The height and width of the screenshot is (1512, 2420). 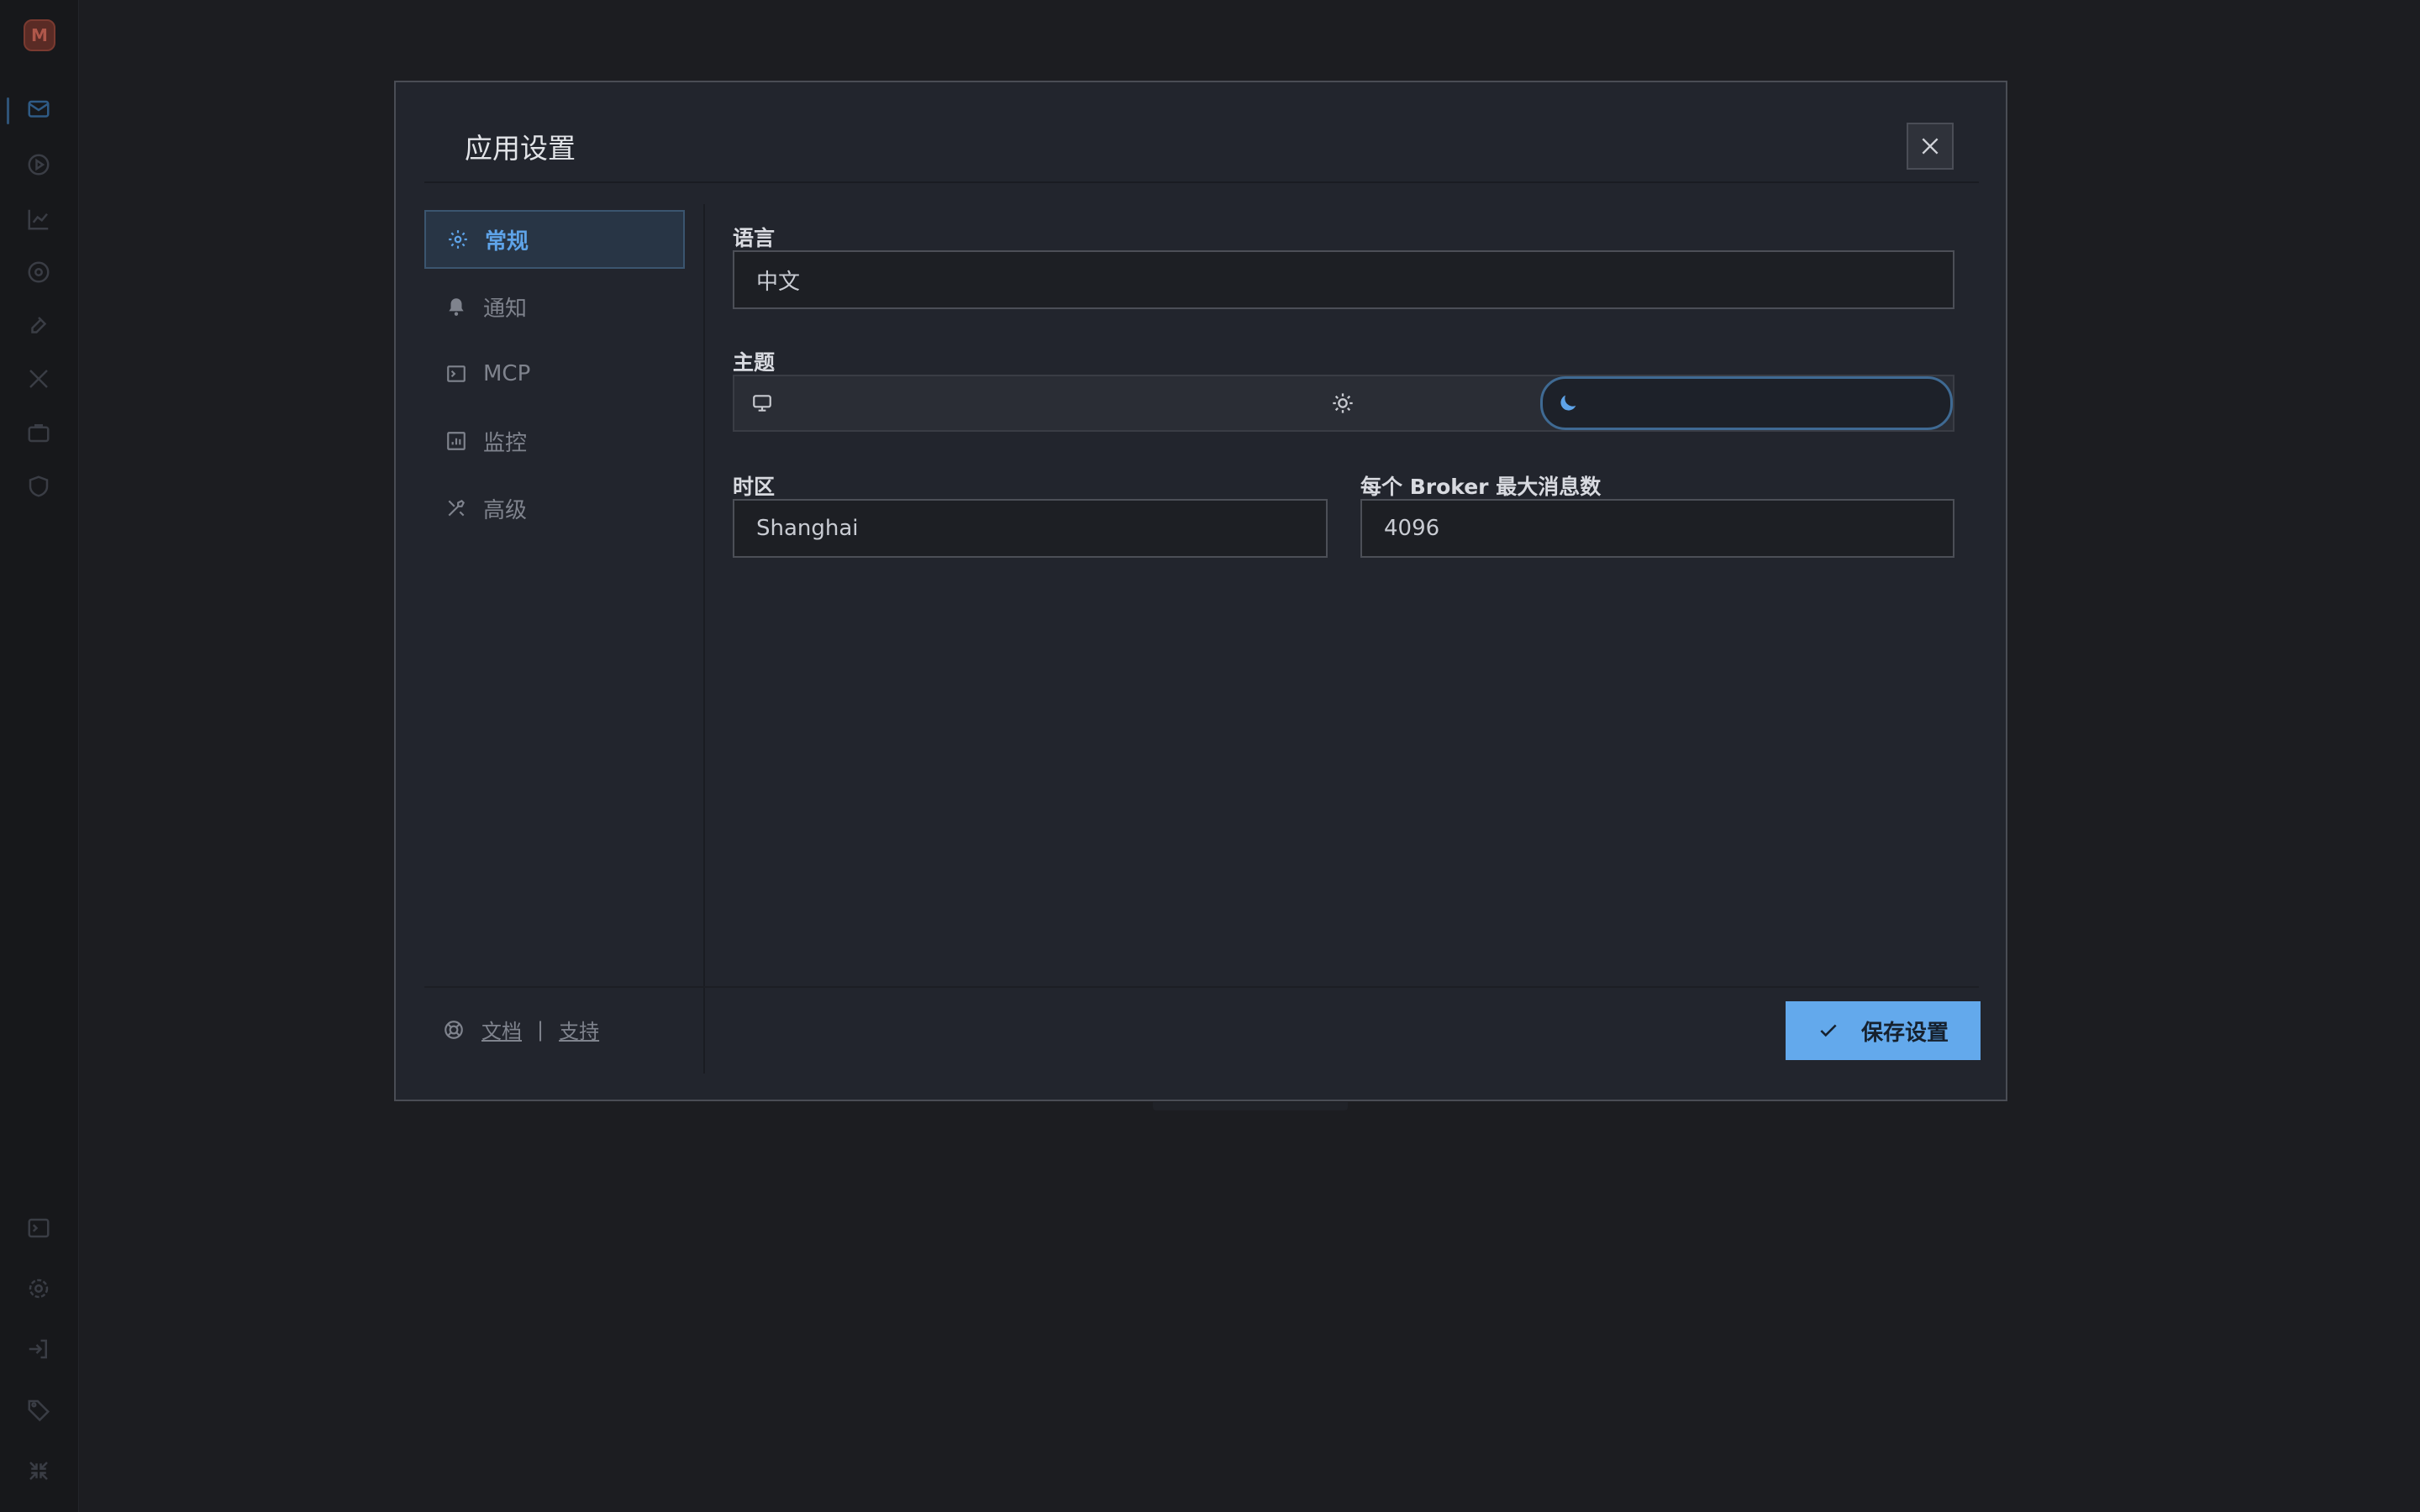 What do you see at coordinates (39, 272) in the screenshot?
I see `broker-icon` at bounding box center [39, 272].